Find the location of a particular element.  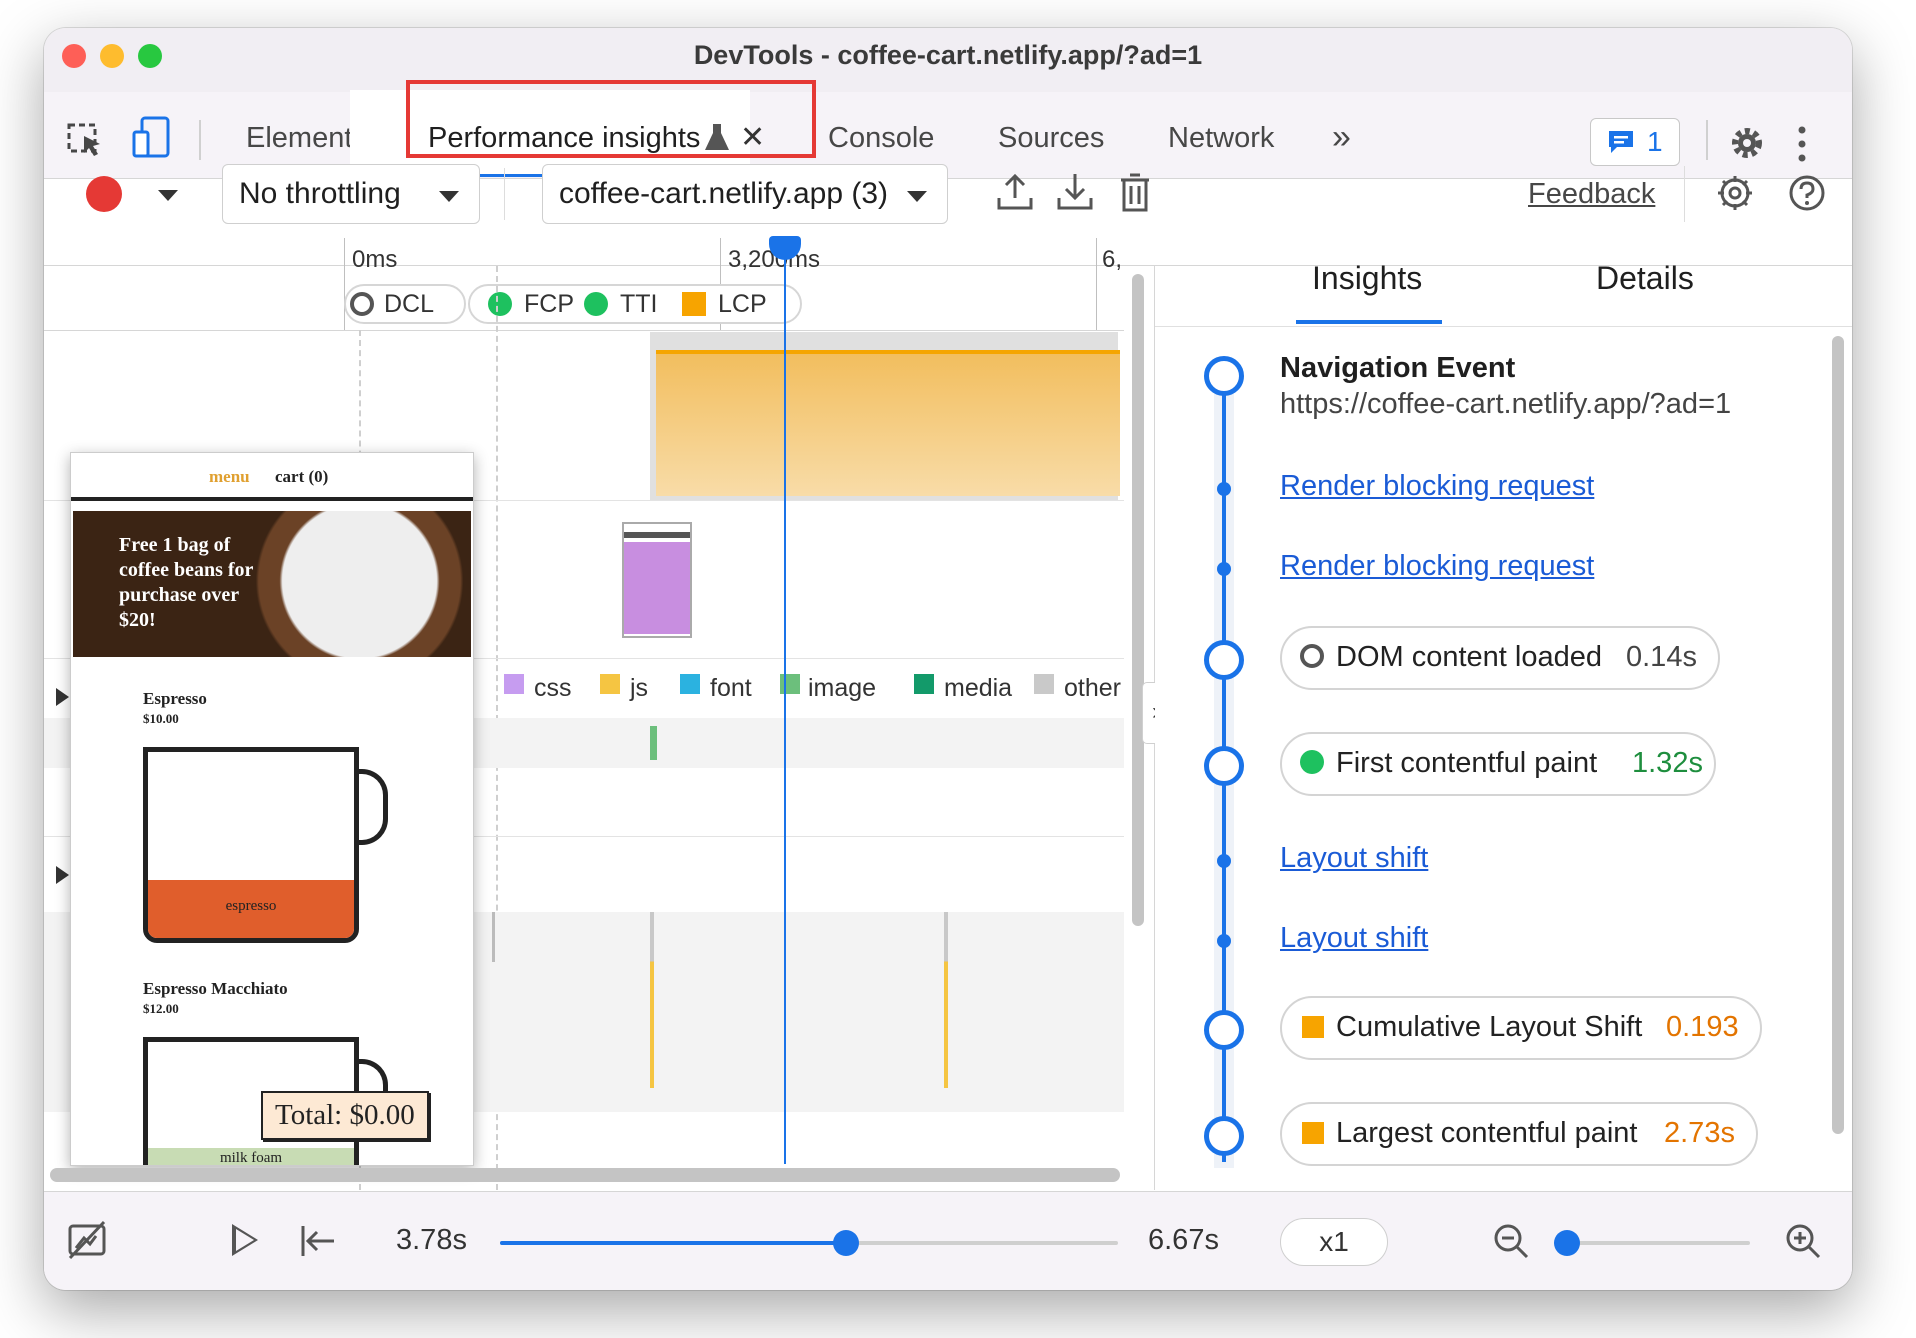

download-icon is located at coordinates (1075, 192).